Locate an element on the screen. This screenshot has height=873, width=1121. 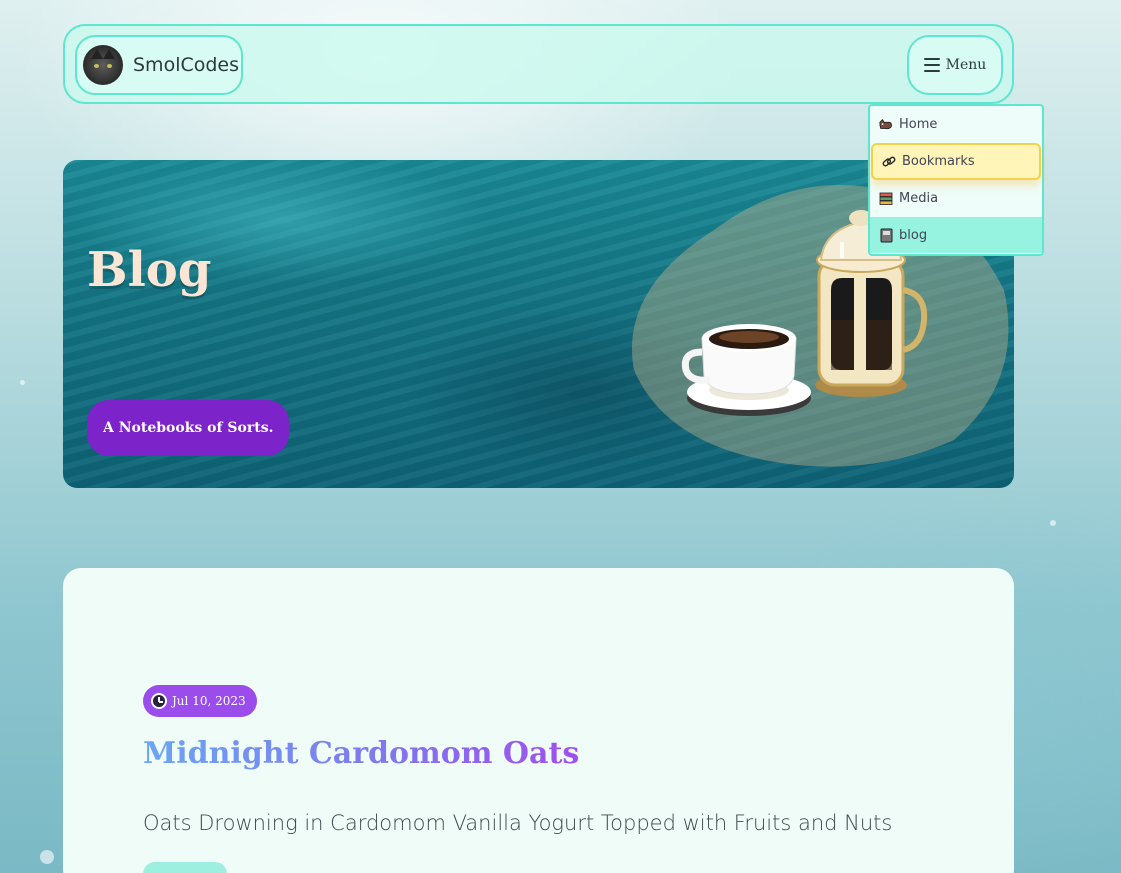
menu-button: Menu is located at coordinates (955, 65).